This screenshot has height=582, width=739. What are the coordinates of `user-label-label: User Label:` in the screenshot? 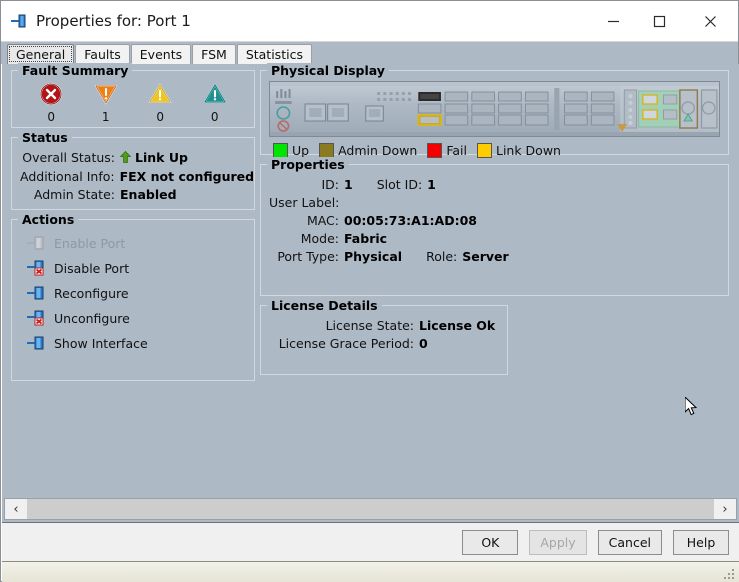 It's located at (304, 202).